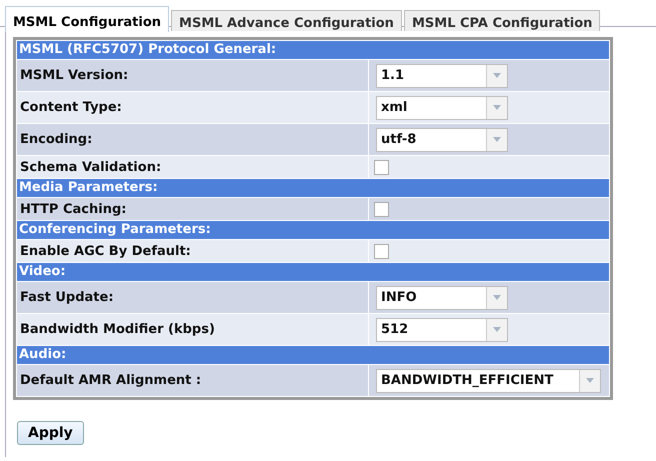 The width and height of the screenshot is (656, 461). I want to click on field-label: Schema Validation:, so click(192, 167).